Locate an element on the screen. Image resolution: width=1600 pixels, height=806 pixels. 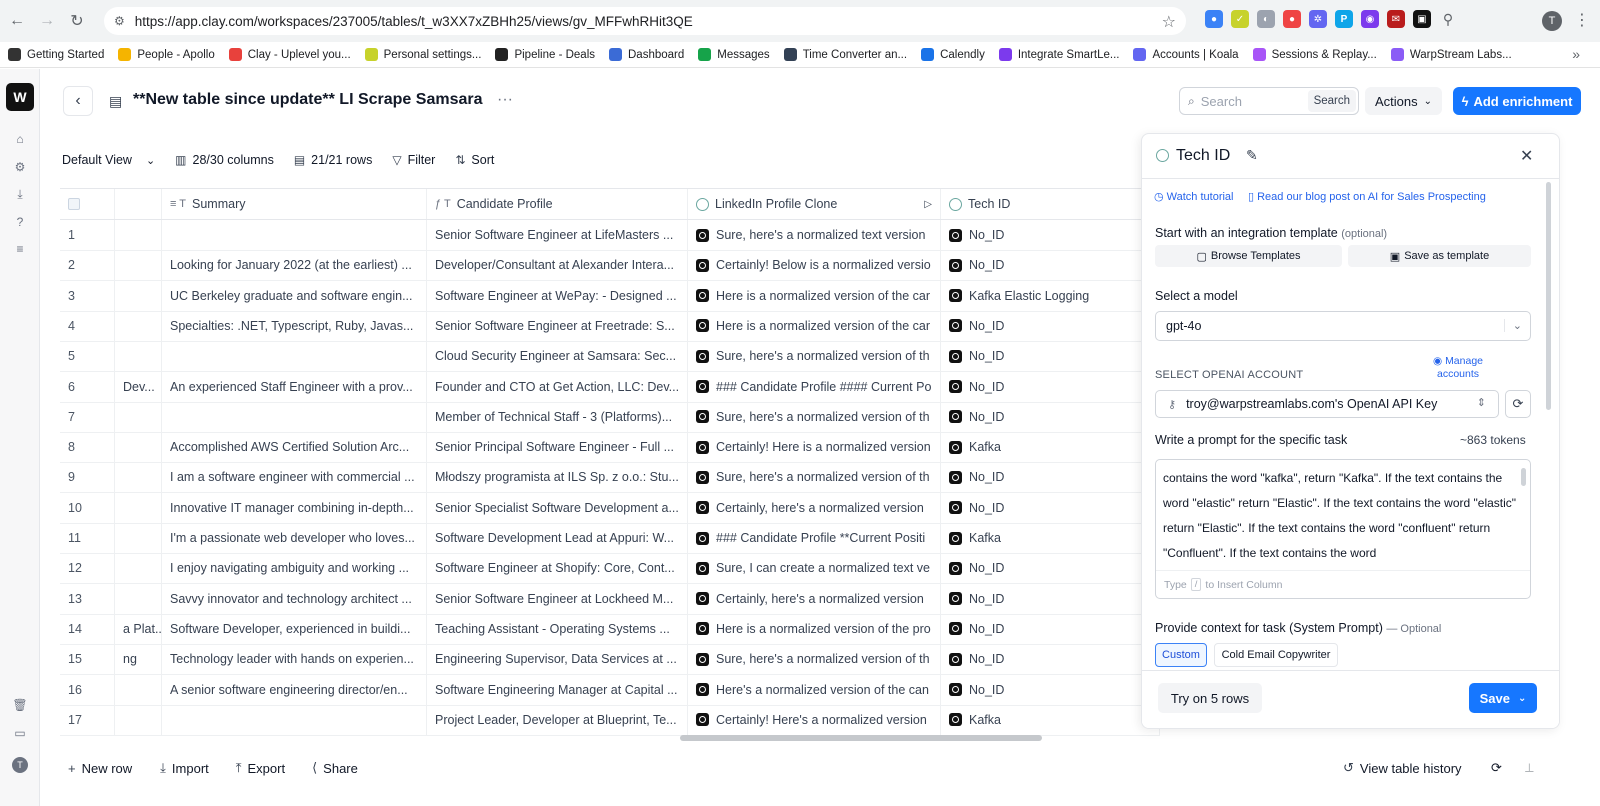
row-number: 5 is located at coordinates (87, 356).